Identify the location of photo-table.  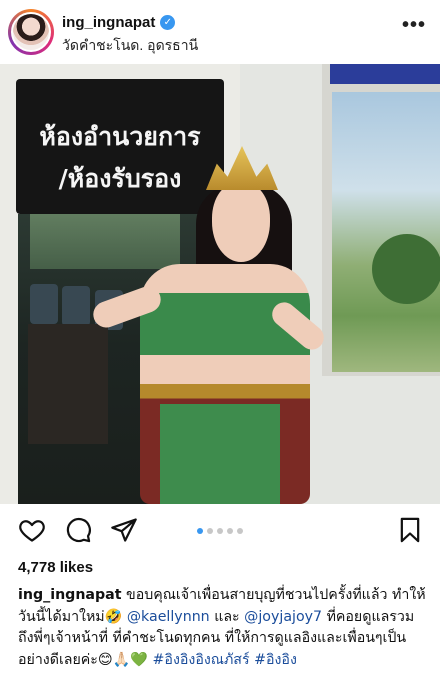
(68, 384).